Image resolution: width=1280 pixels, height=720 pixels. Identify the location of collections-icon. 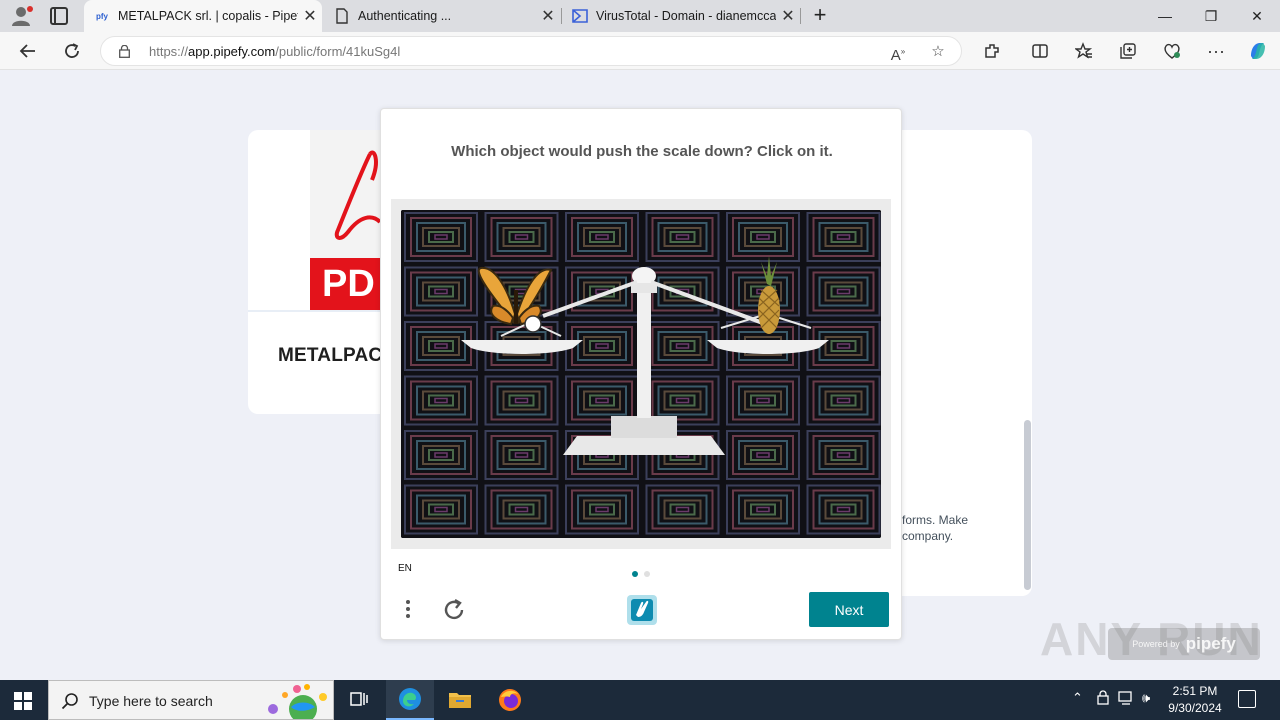
(1128, 51).